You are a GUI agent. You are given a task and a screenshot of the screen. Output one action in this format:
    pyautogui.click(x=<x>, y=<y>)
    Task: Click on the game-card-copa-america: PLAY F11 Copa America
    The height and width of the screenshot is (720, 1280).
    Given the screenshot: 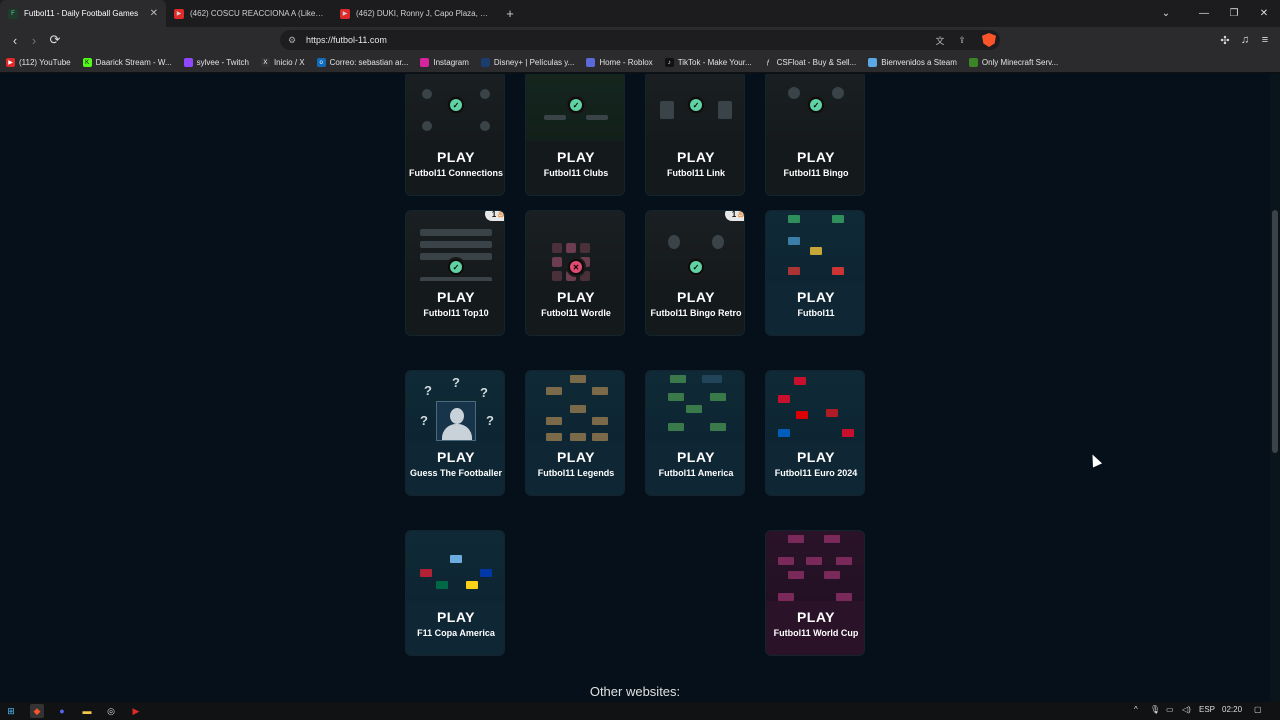 What is the action you would take?
    pyautogui.click(x=455, y=593)
    